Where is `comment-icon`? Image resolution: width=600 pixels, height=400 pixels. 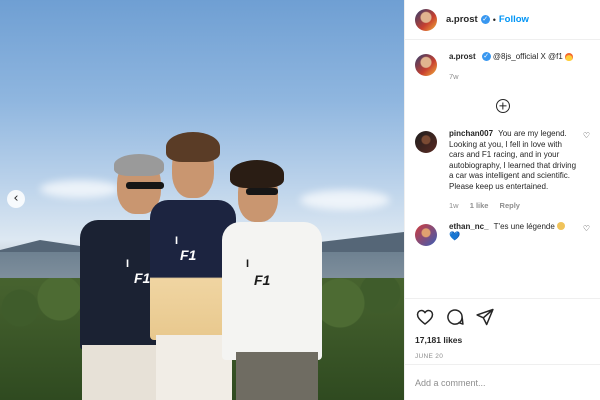
comment-icon is located at coordinates (455, 317).